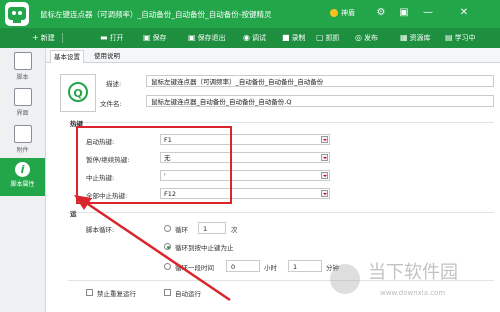 Image resolution: width=500 pixels, height=312 pixels. I want to click on watermark-logo-icon, so click(345, 279).